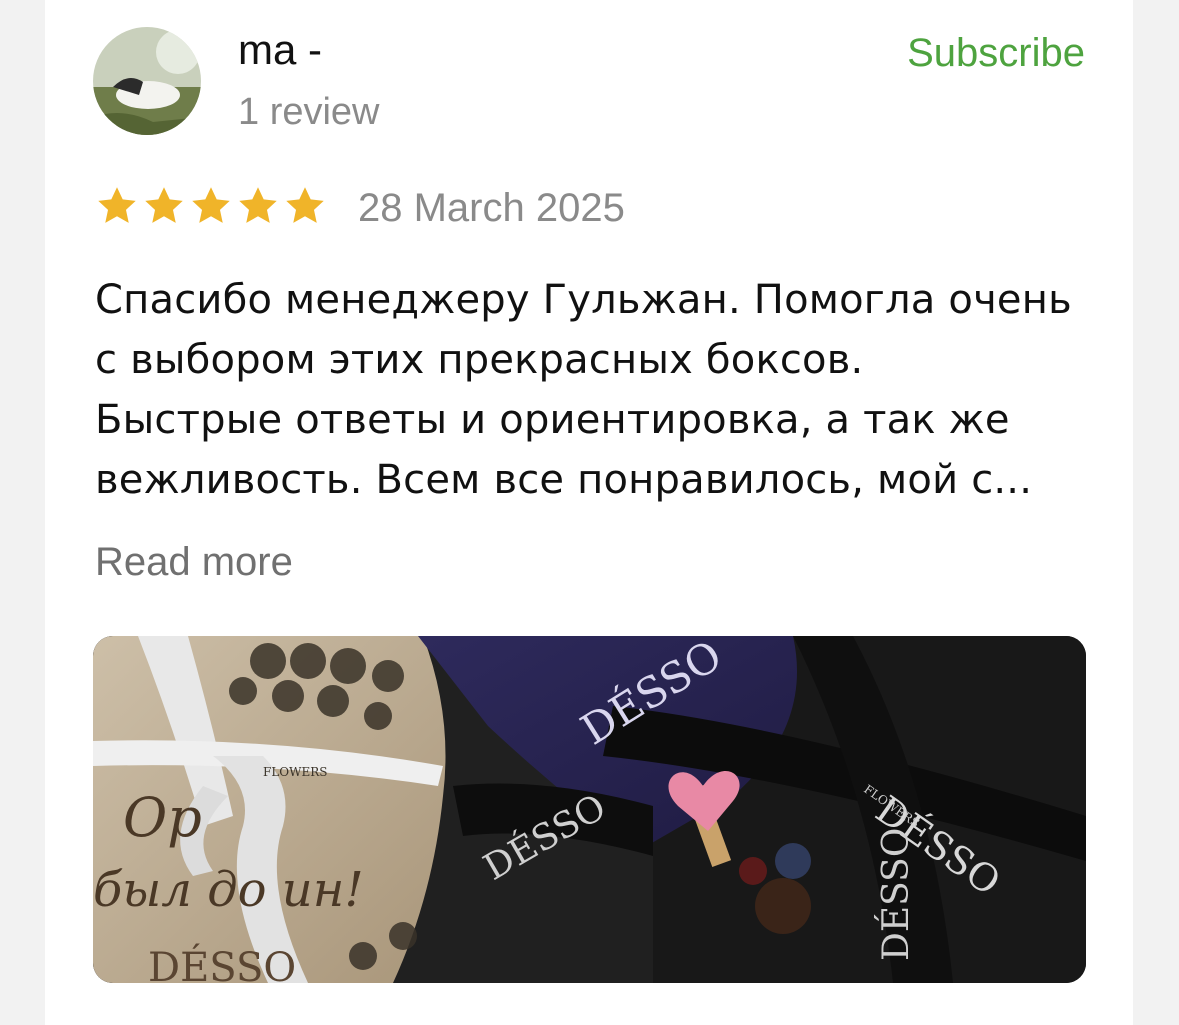  Describe the element at coordinates (280, 50) in the screenshot. I see `author-name: ma -` at that location.